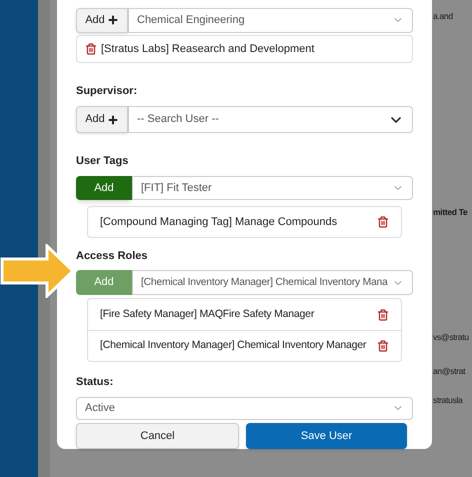 The height and width of the screenshot is (477, 472). Describe the element at coordinates (270, 120) in the screenshot. I see `select-field: -- Search User --` at that location.